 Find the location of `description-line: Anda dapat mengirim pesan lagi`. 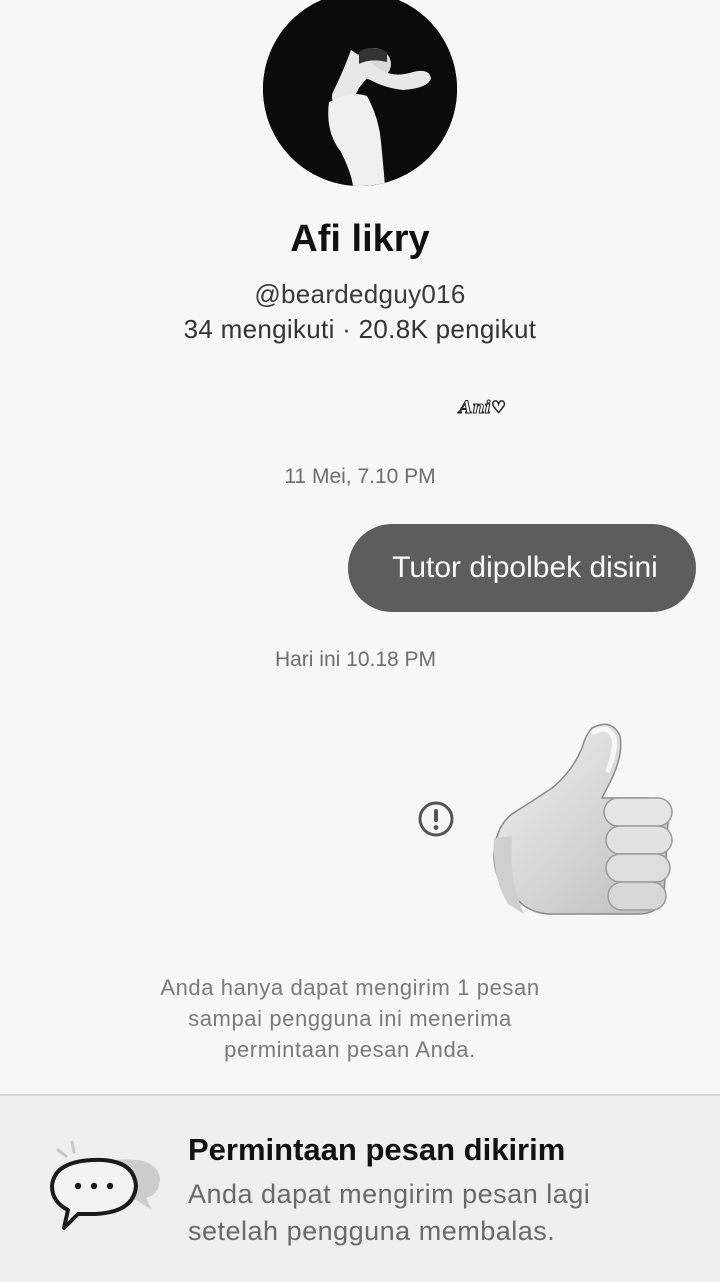

description-line: Anda dapat mengirim pesan lagi is located at coordinates (389, 1194).